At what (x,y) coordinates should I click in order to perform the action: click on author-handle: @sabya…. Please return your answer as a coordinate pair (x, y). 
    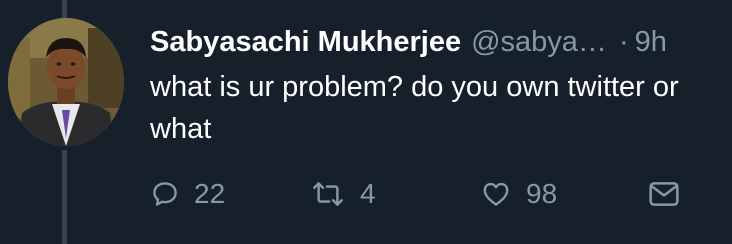
    Looking at the image, I should click on (539, 42).